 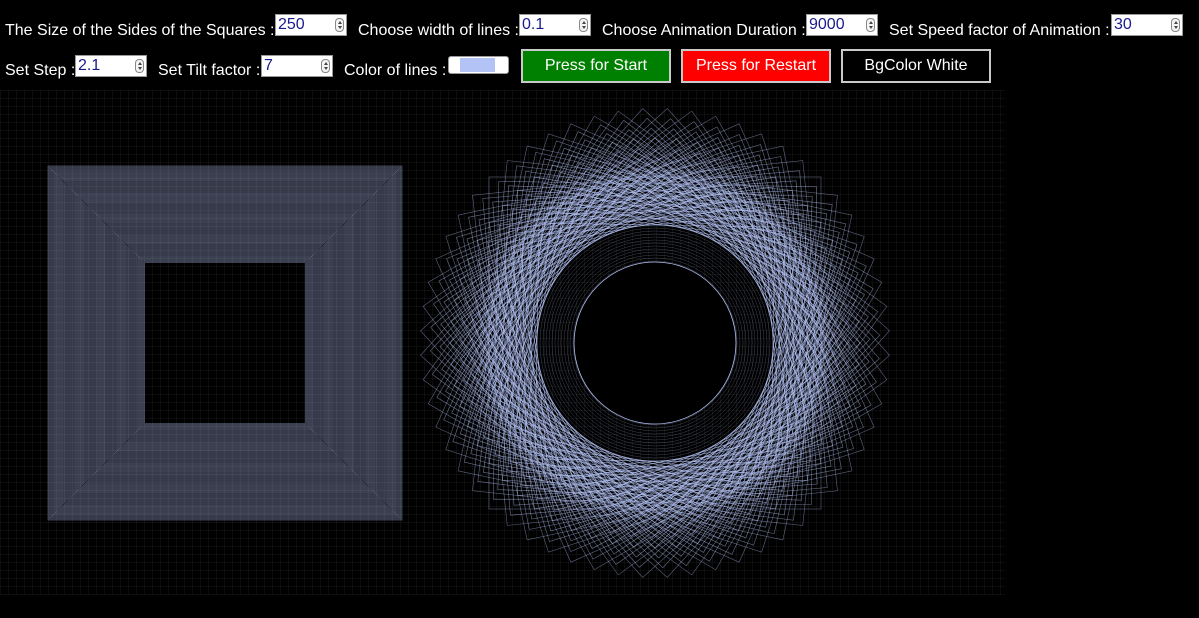 I want to click on size-value: 250, so click(x=291, y=24).